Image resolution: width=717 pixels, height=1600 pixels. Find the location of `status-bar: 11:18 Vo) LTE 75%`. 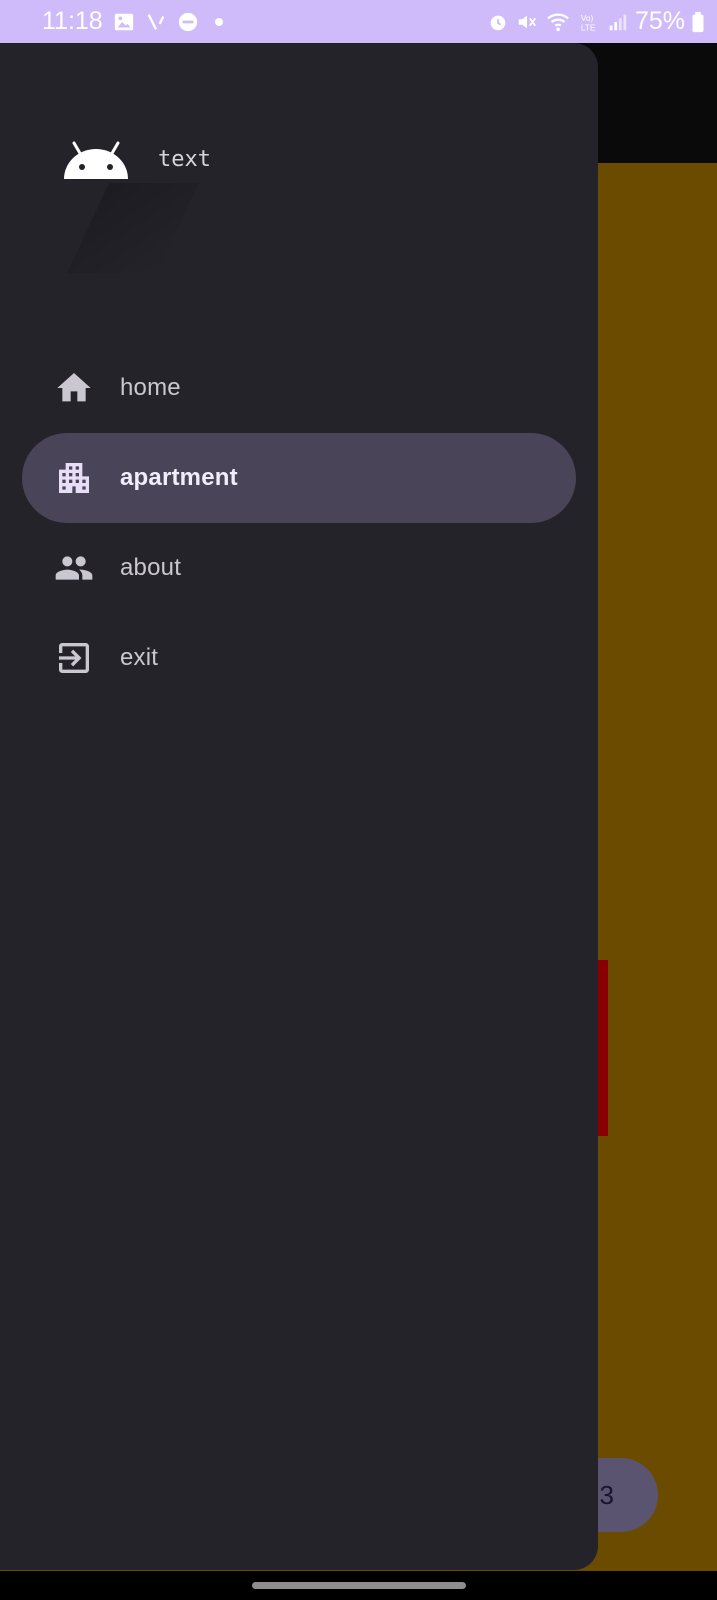

status-bar: 11:18 Vo) LTE 75% is located at coordinates (358, 21).